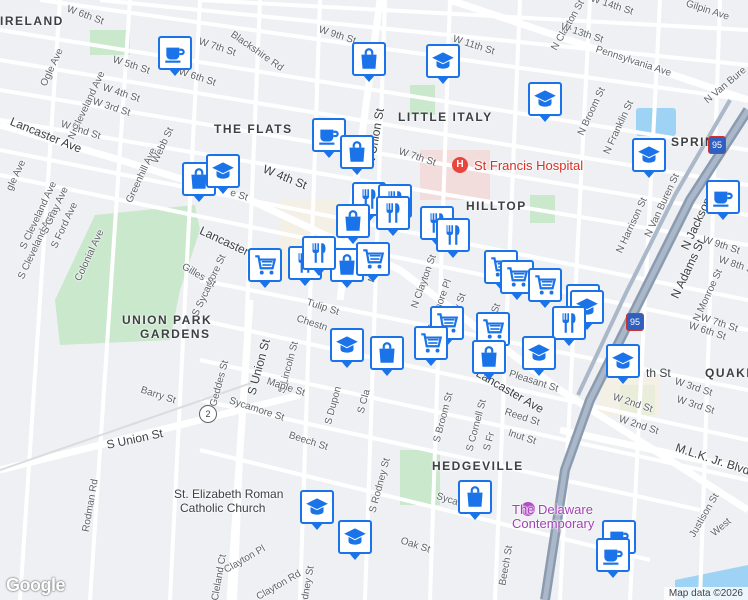 The image size is (748, 600). Describe the element at coordinates (445, 117) in the screenshot. I see `neighborhood-label: LITTLE ITALY` at that location.